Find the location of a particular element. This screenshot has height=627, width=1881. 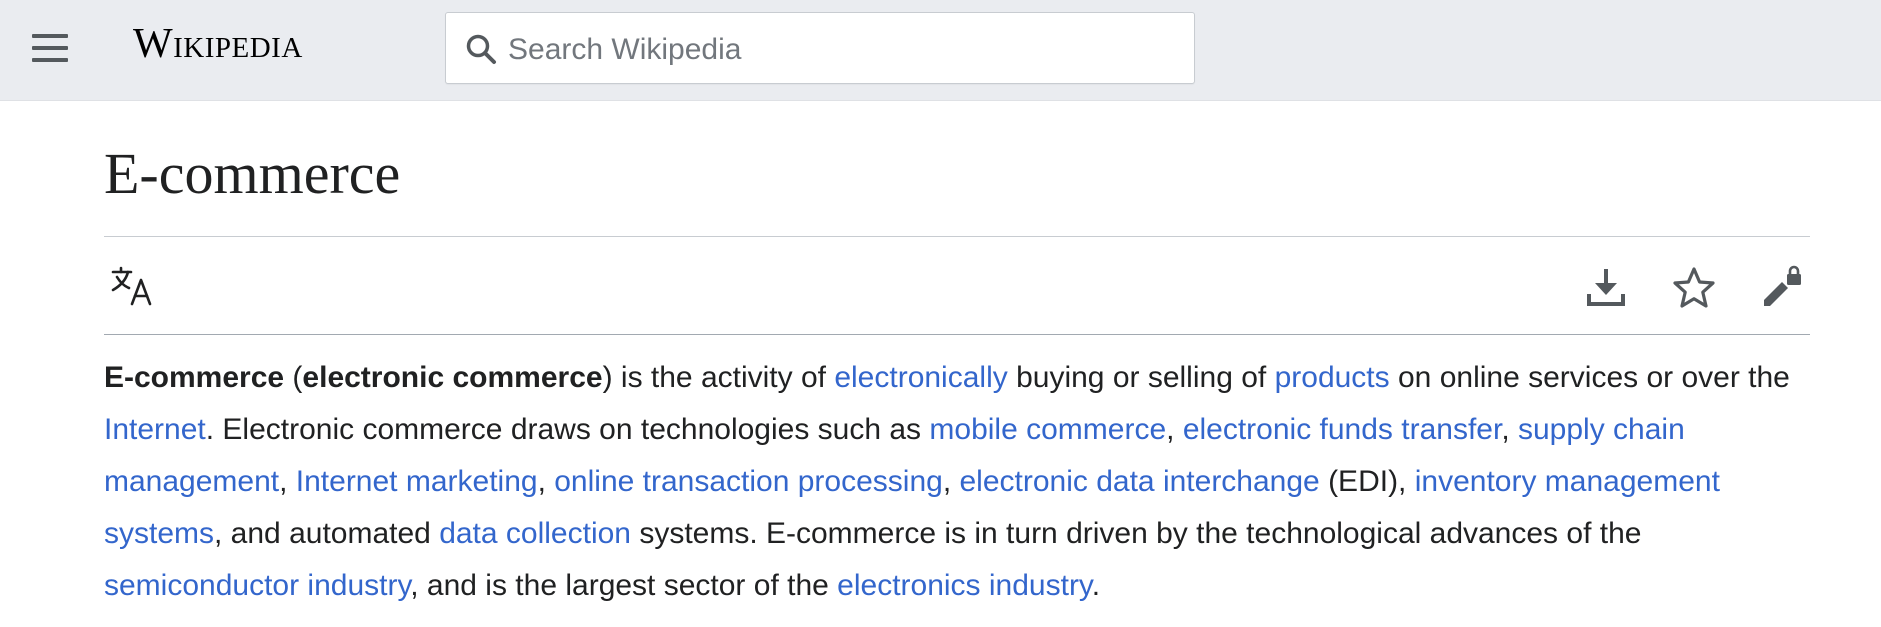

search-box is located at coordinates (820, 48).